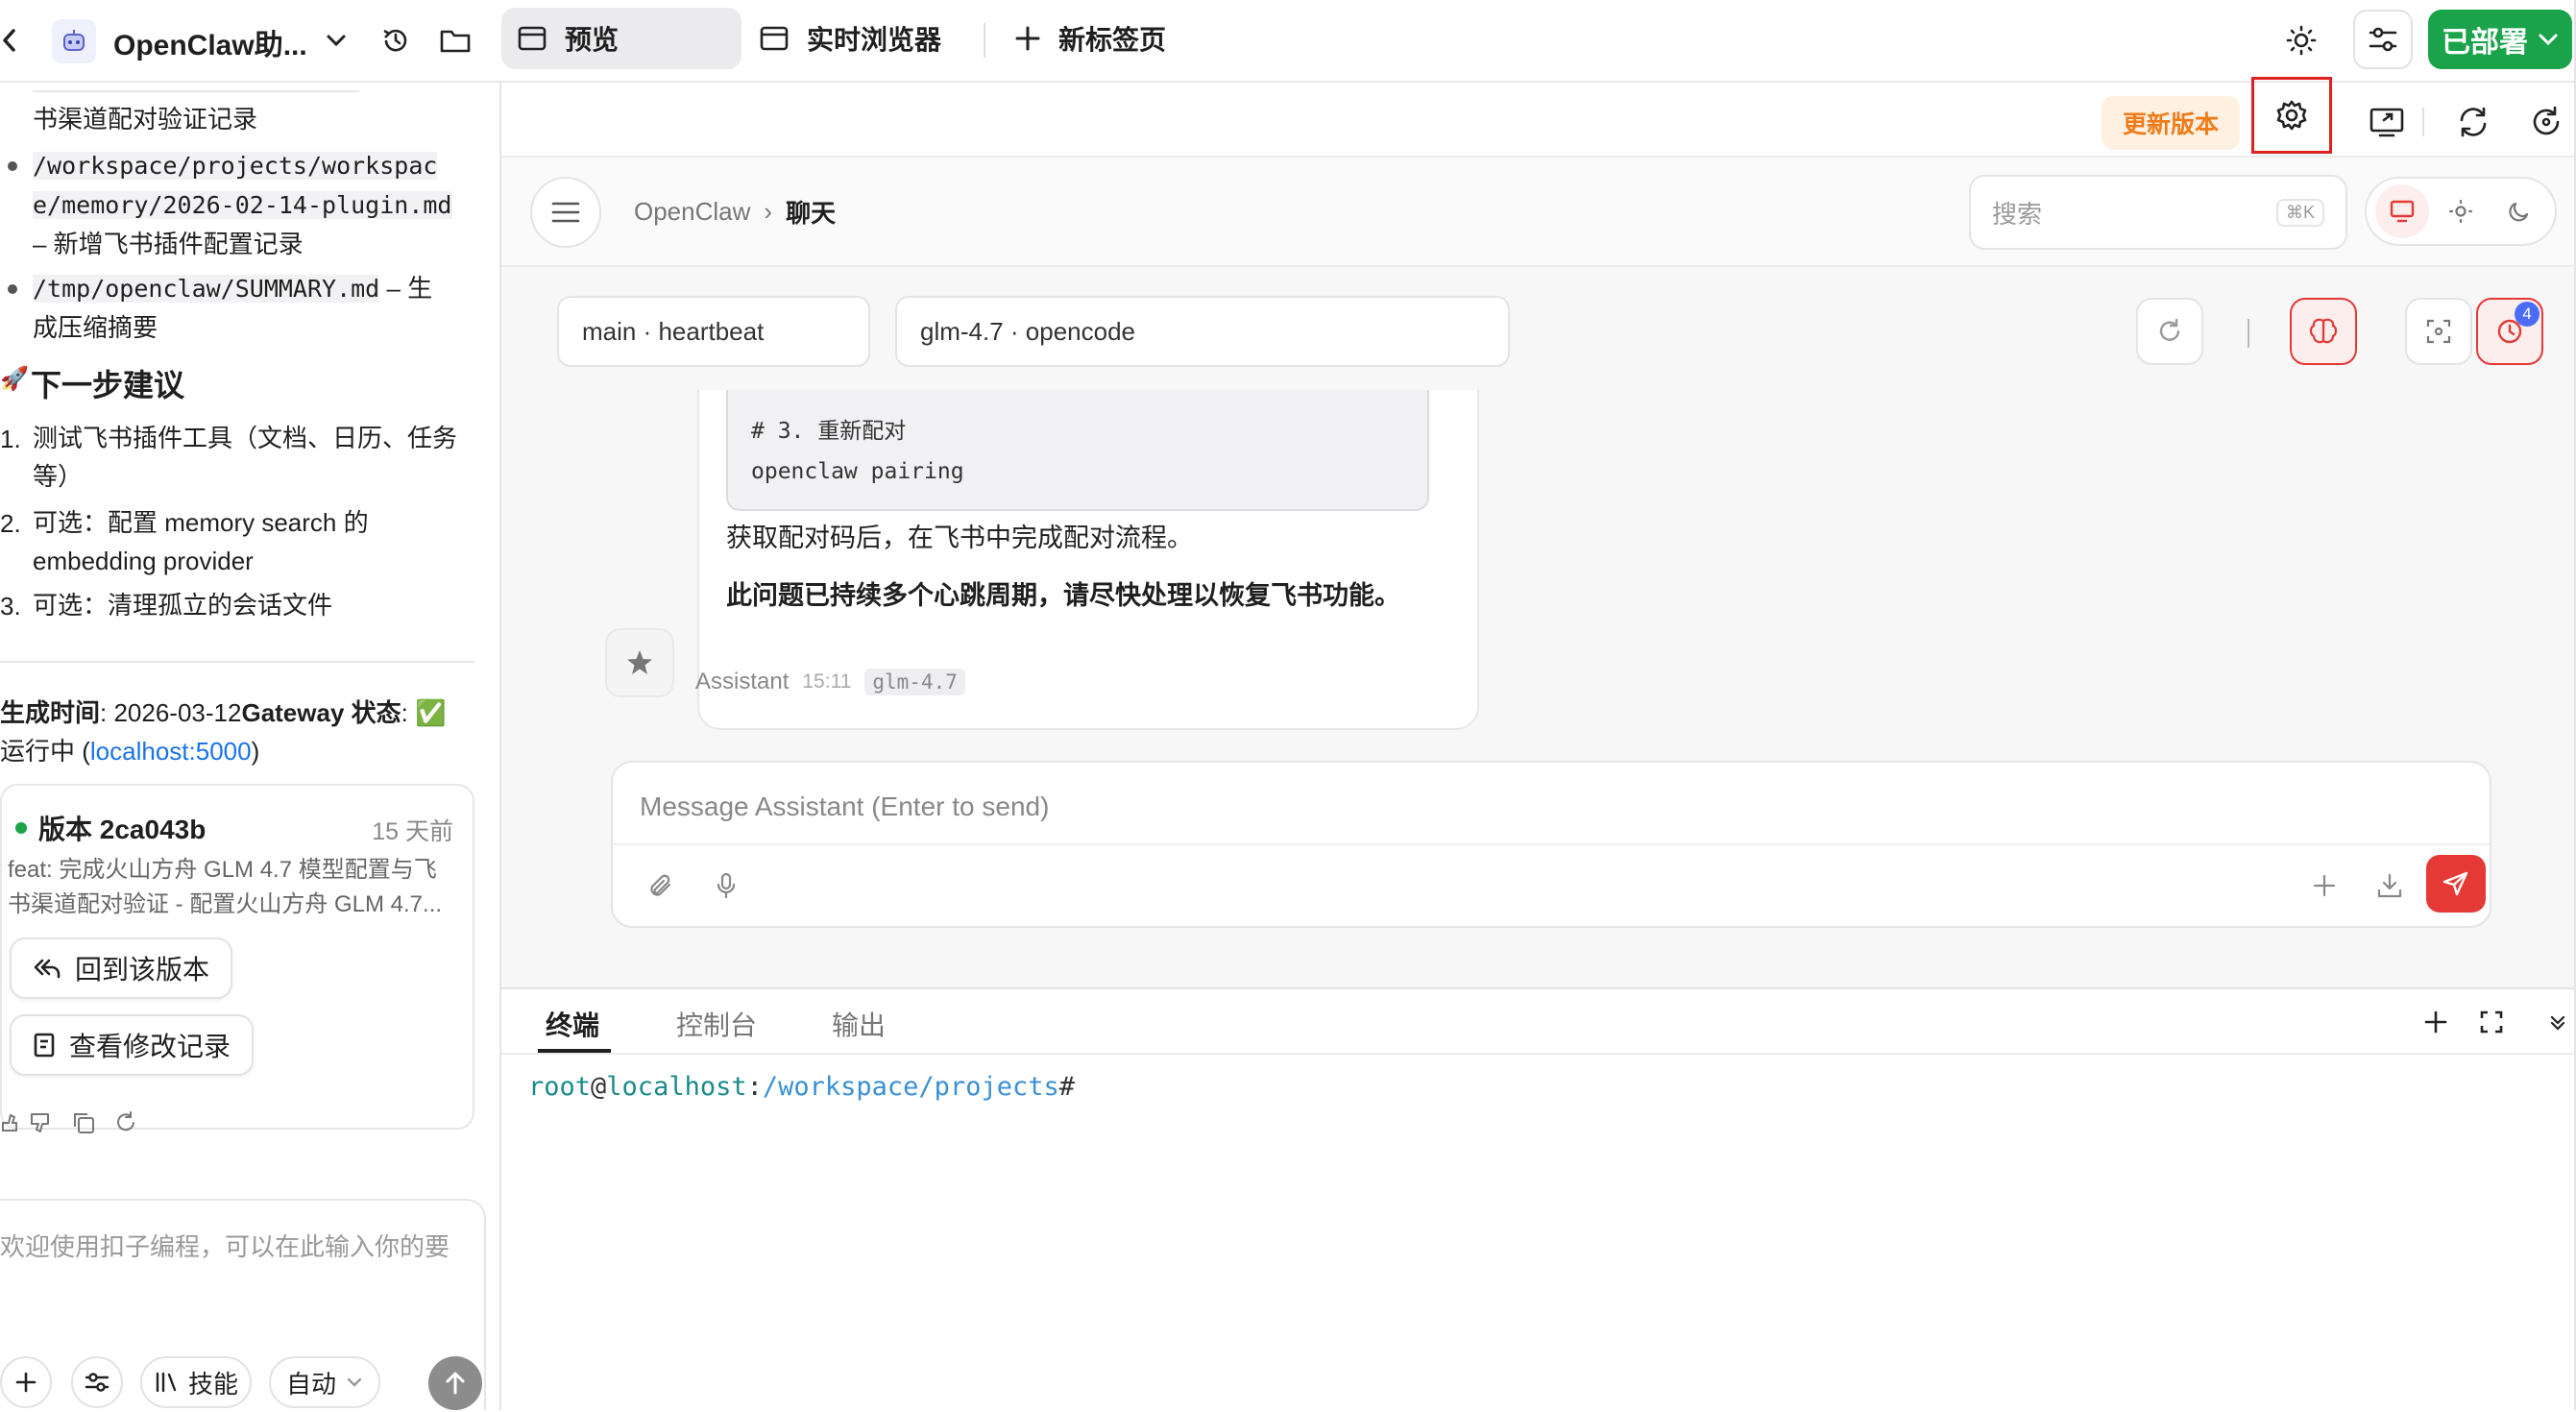 This screenshot has height=1412, width=2576. I want to click on focus-button, so click(2439, 331).